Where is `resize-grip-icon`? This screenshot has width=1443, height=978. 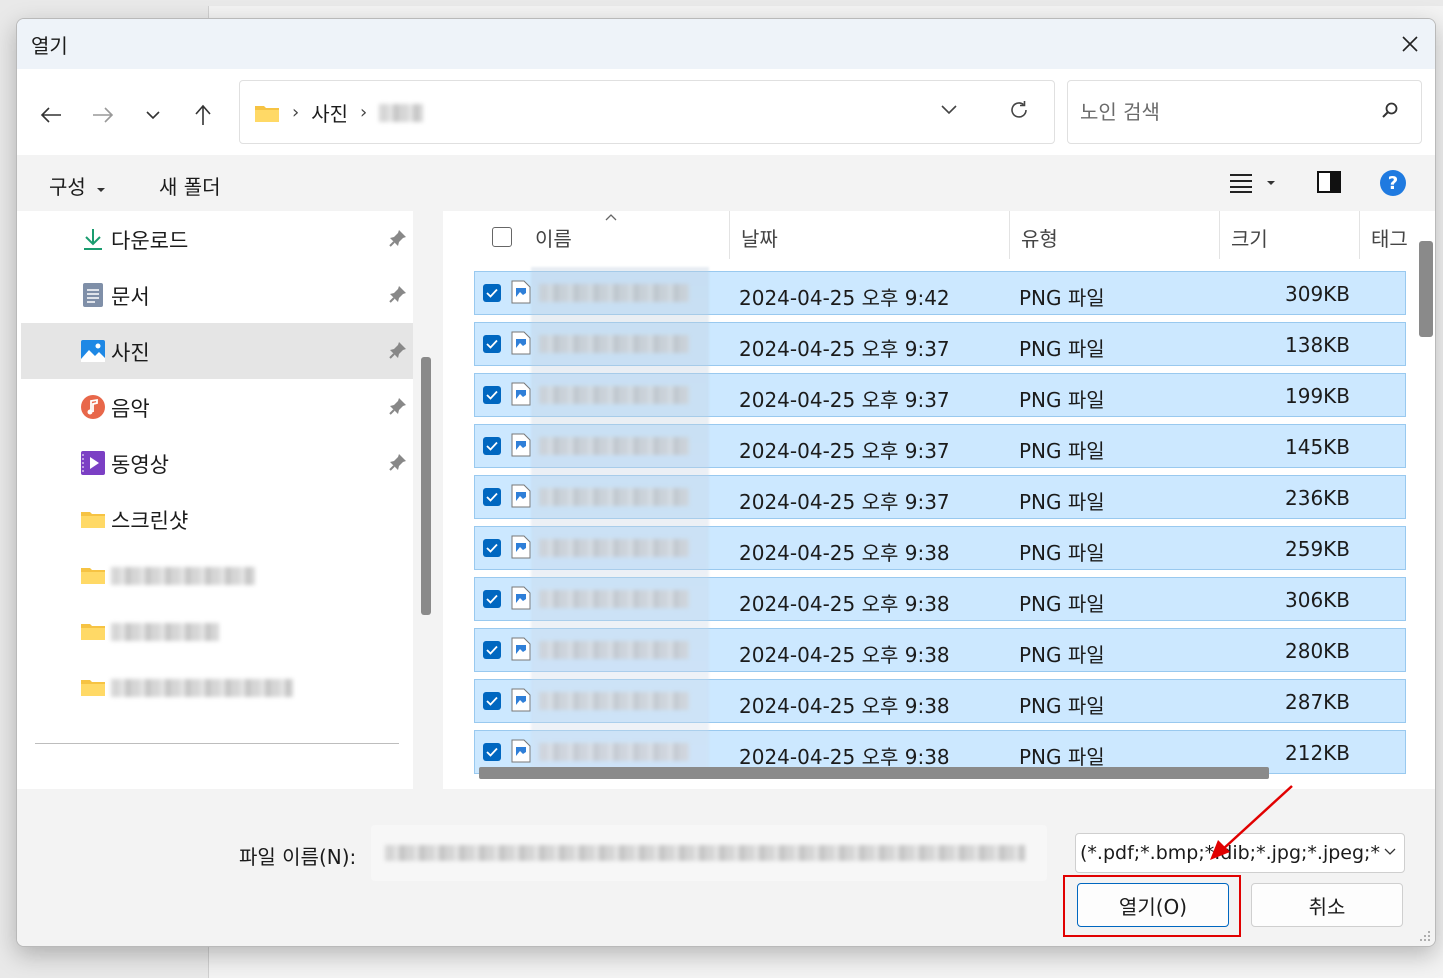
resize-grip-icon is located at coordinates (1425, 936).